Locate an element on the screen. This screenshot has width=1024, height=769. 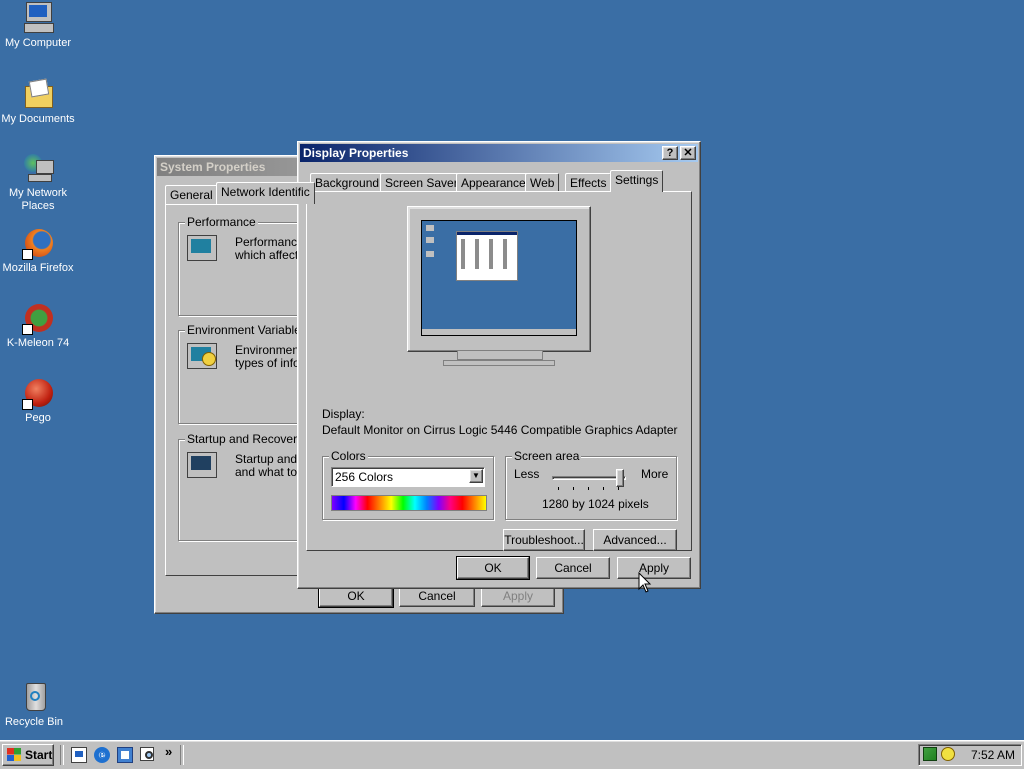
ie-icon: e is located at coordinates (102, 755).